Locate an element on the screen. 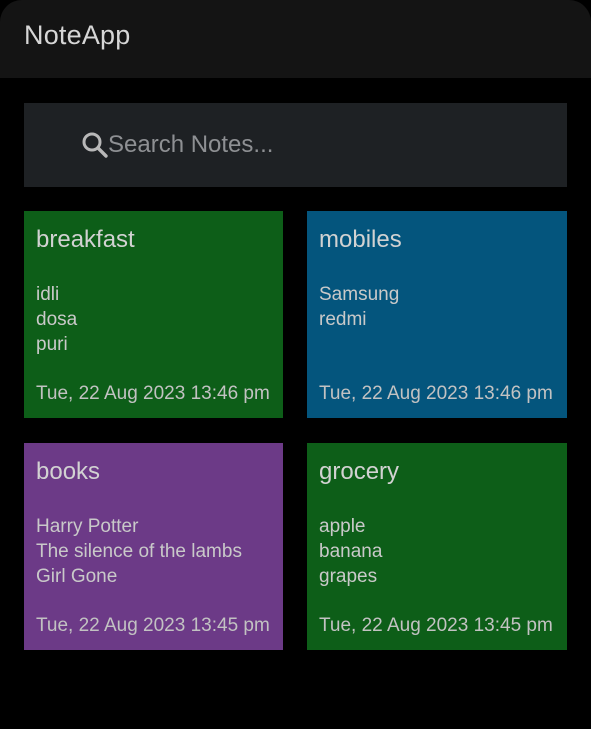 This screenshot has height=729, width=591. note-line: The silence of the lambs is located at coordinates (139, 551).